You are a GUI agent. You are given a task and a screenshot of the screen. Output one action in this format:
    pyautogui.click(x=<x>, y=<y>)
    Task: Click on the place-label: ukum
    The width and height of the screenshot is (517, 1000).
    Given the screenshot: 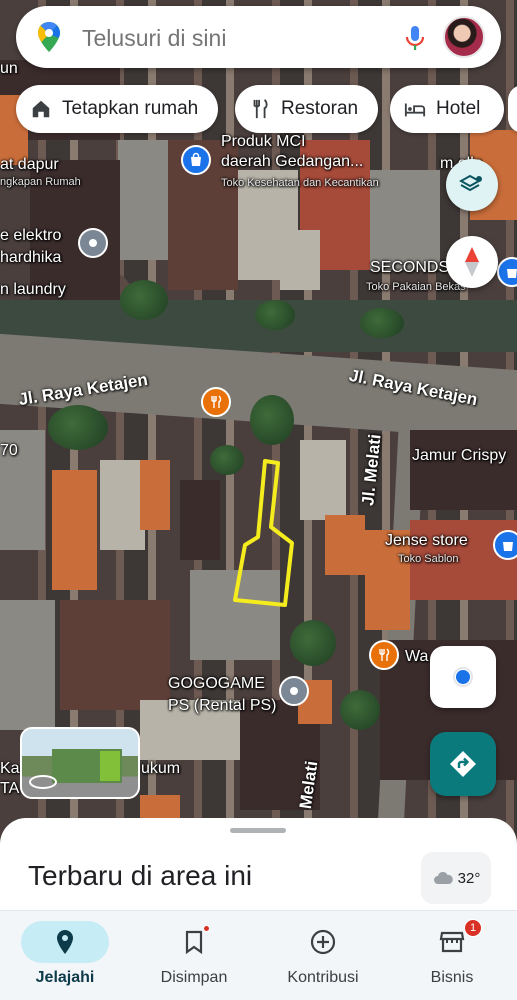 What is the action you would take?
    pyautogui.click(x=160, y=769)
    